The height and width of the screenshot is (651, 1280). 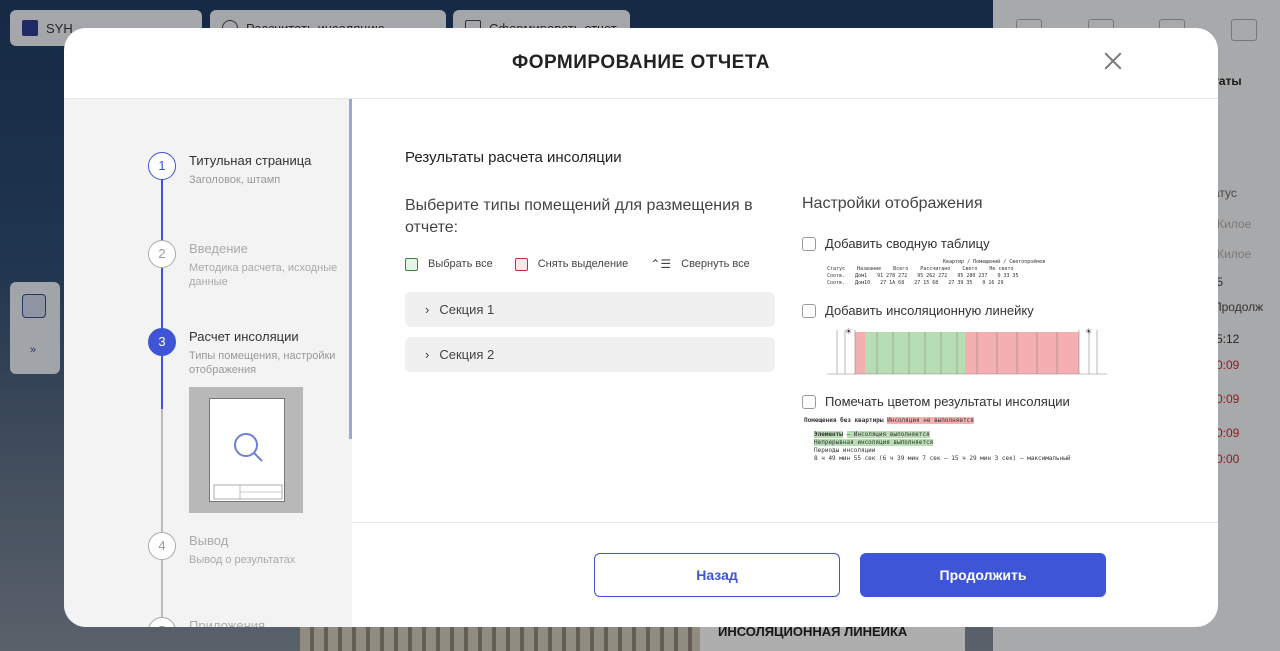 I want to click on modal-title: ФОРМИРОВАНИЕ ОТЧЕТА, so click(x=641, y=62).